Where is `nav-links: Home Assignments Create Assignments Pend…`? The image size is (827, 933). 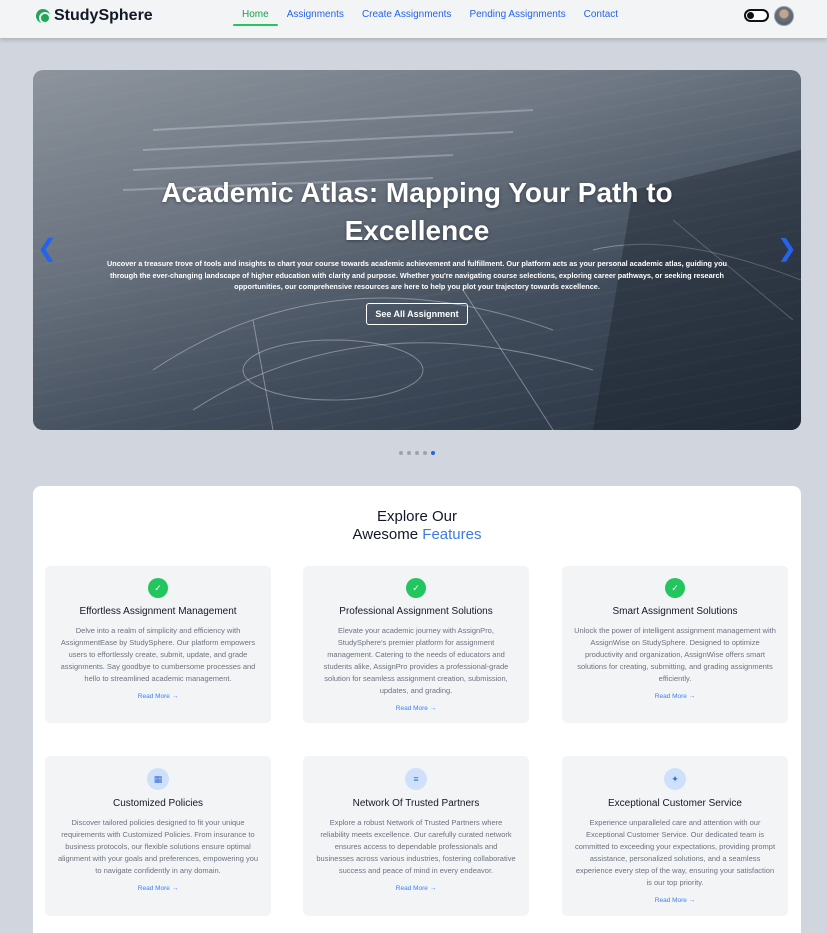 nav-links: Home Assignments Create Assignments Pend… is located at coordinates (430, 16).